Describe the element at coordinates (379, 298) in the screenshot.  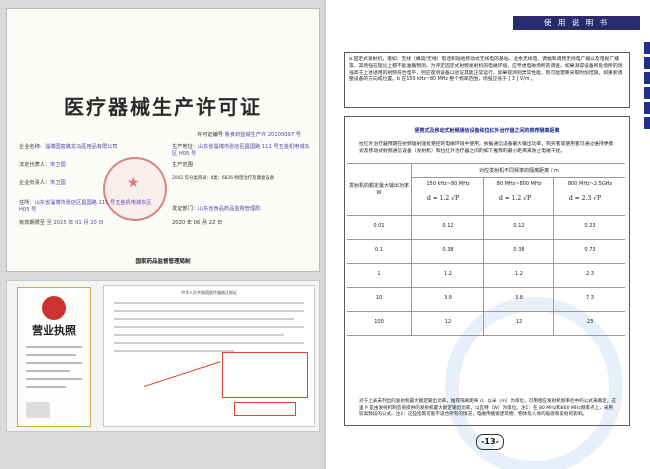
I see `power-cell: 10` at that location.